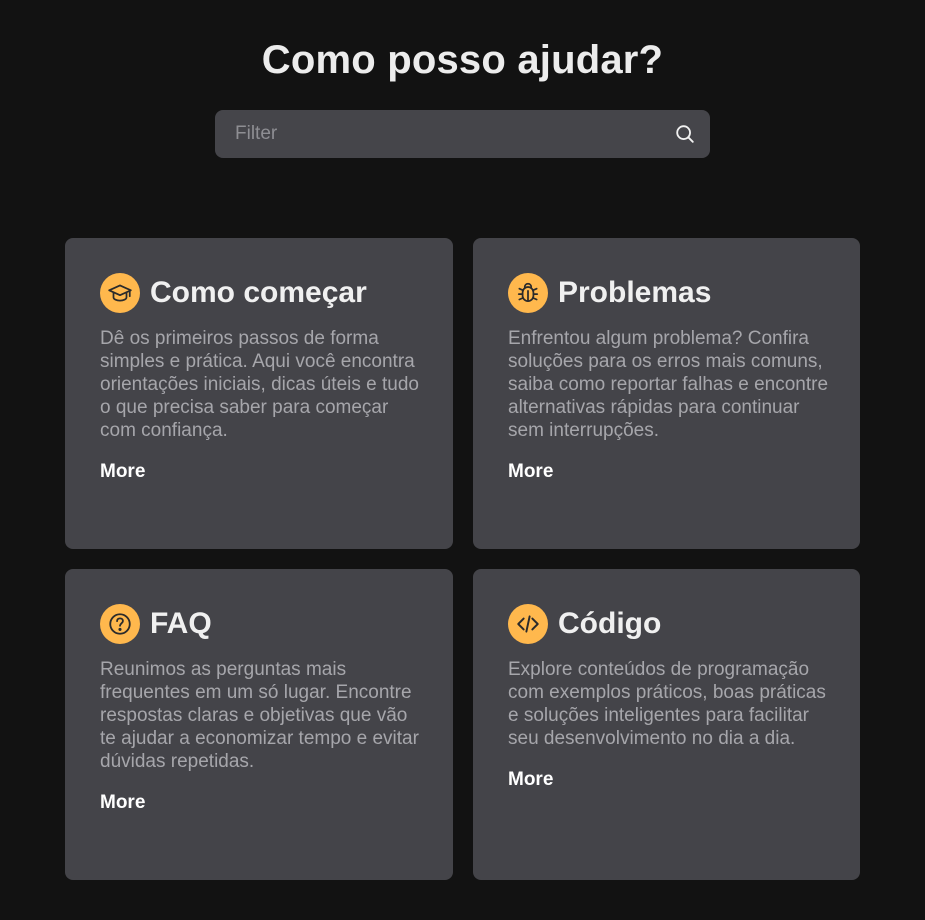 Image resolution: width=925 pixels, height=920 pixels. Describe the element at coordinates (685, 134) in the screenshot. I see `search-icon` at that location.